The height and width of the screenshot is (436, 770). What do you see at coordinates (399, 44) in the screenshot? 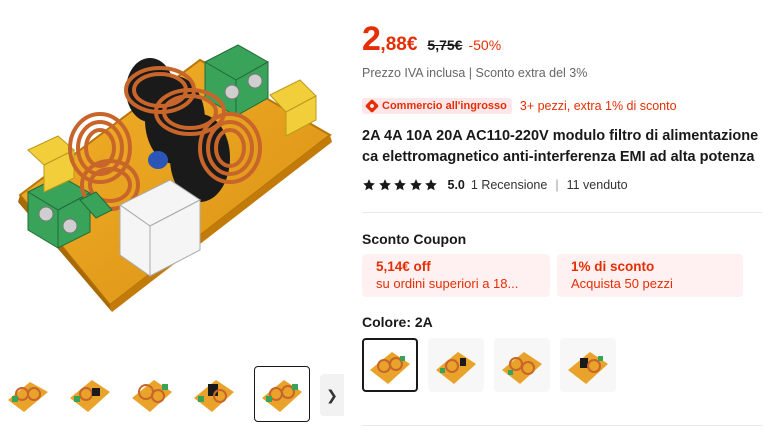
I see `price-decimal: ,88€` at bounding box center [399, 44].